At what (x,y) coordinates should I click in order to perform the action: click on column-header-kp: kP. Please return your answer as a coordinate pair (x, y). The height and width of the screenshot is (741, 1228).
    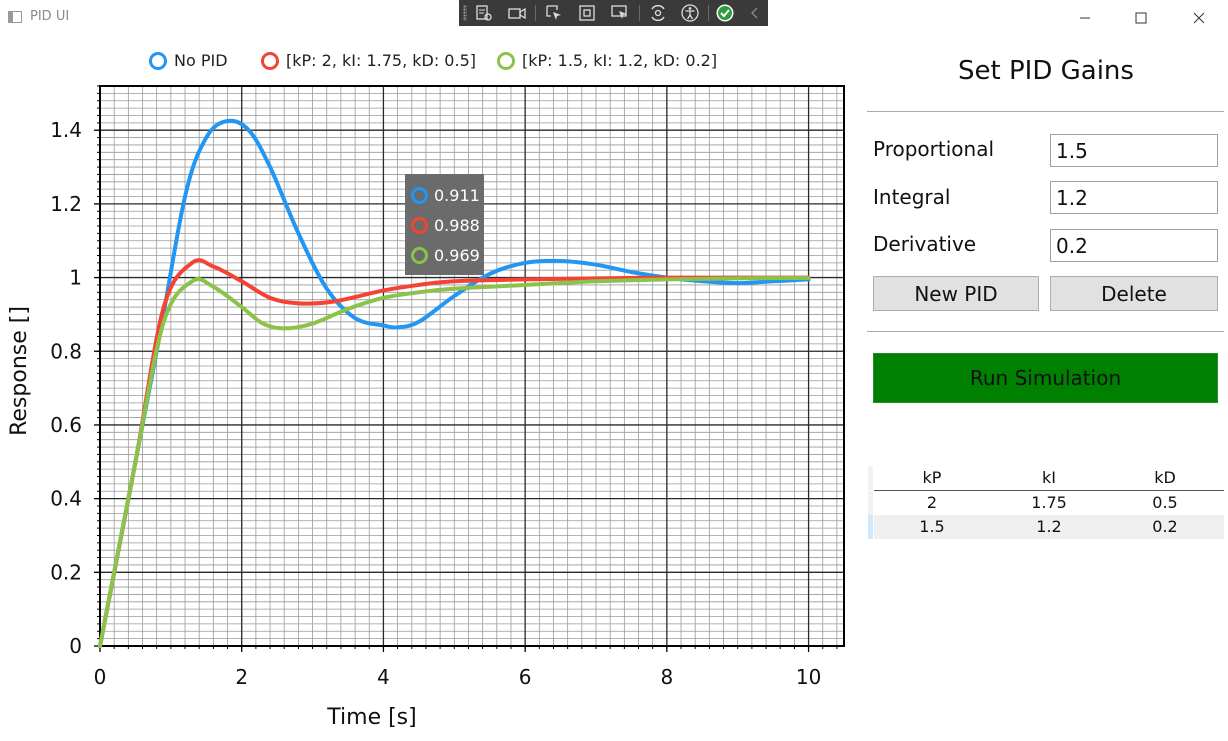
    Looking at the image, I should click on (932, 477).